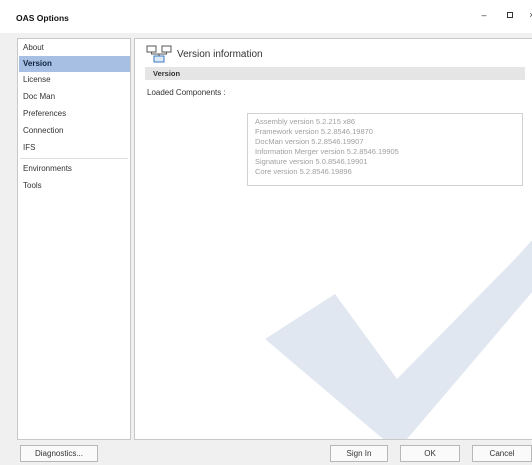  I want to click on list-item: Assembly version 5.2.215 x86, so click(305, 121).